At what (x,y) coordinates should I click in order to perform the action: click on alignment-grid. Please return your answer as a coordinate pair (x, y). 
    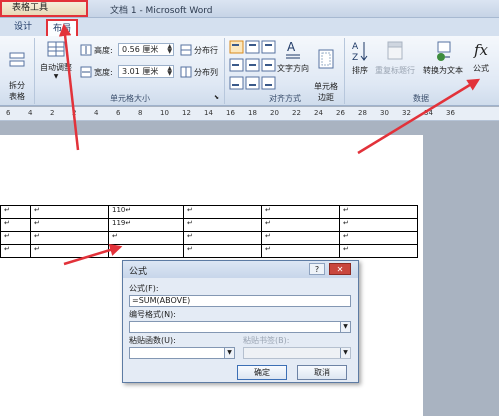
    Looking at the image, I should click on (253, 65).